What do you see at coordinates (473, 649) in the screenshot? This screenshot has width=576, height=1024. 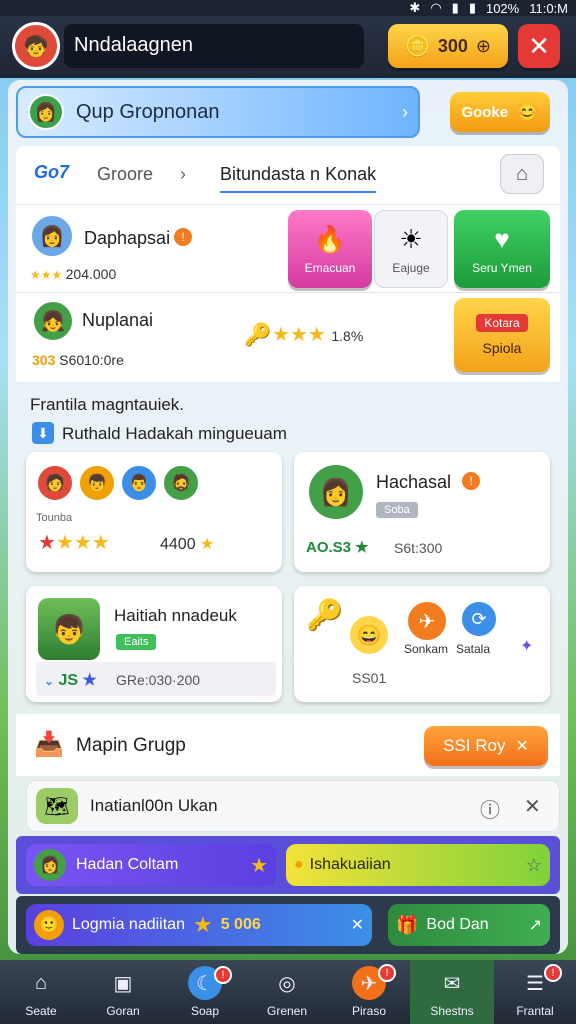 I see `reward-label: Satala` at bounding box center [473, 649].